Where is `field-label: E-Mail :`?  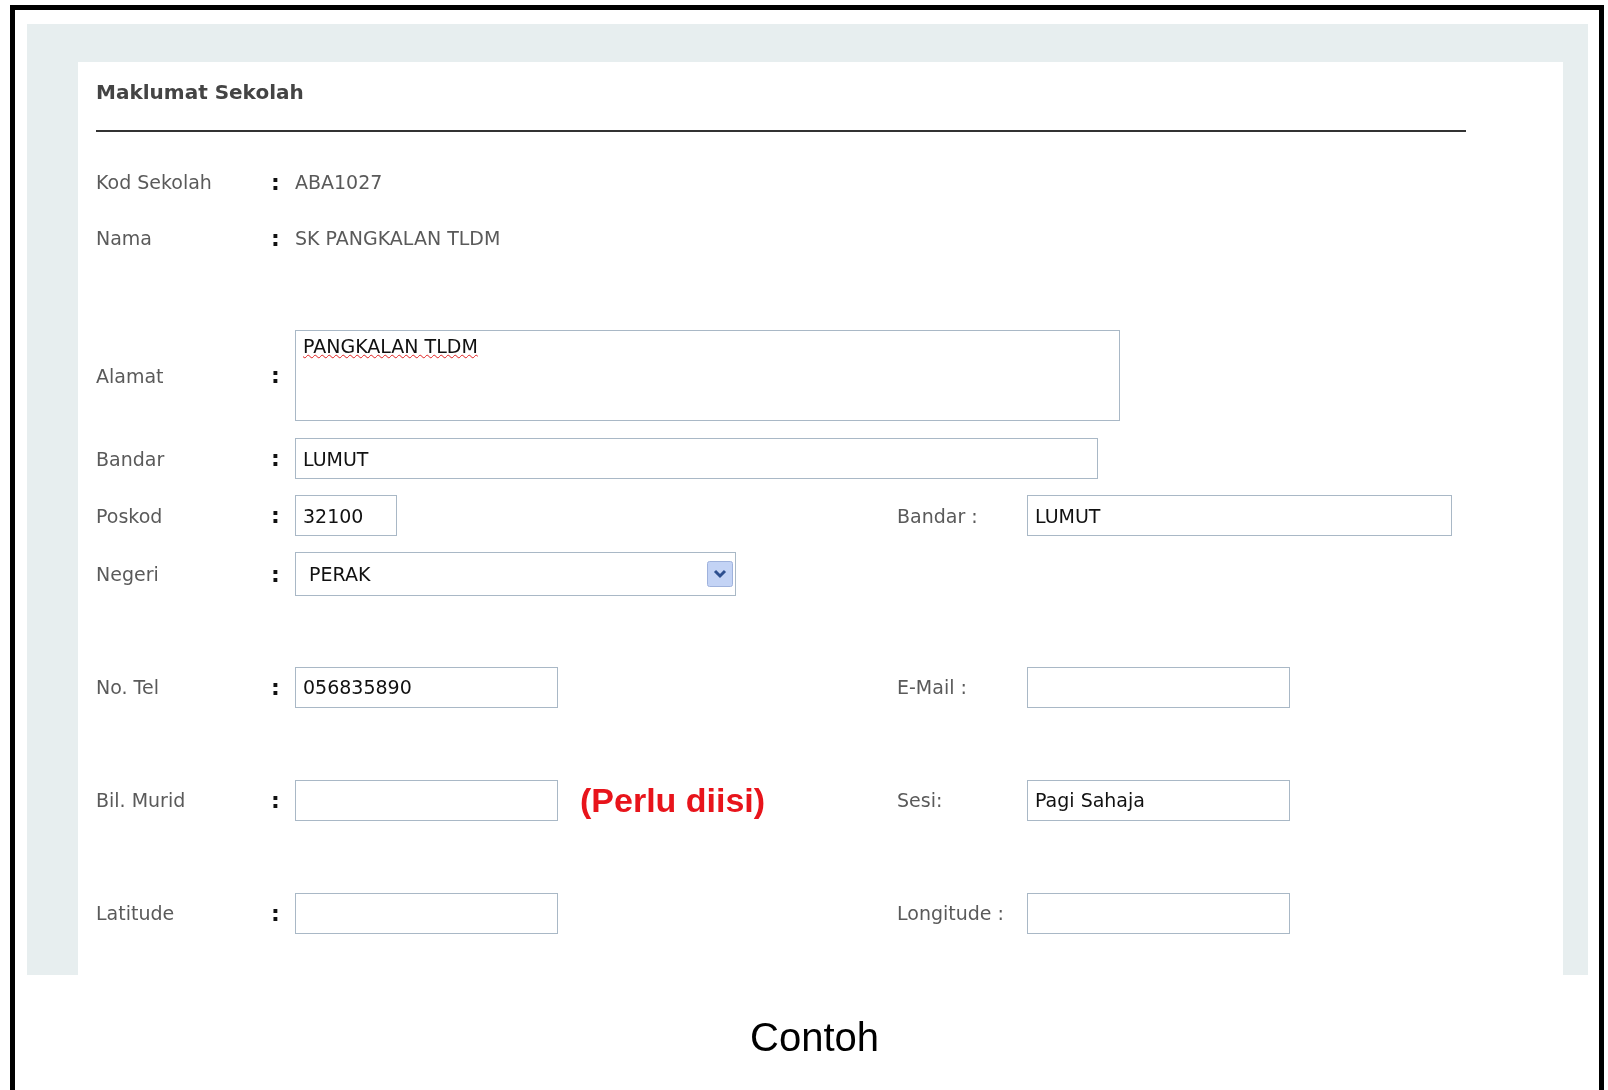
field-label: E-Mail : is located at coordinates (932, 687).